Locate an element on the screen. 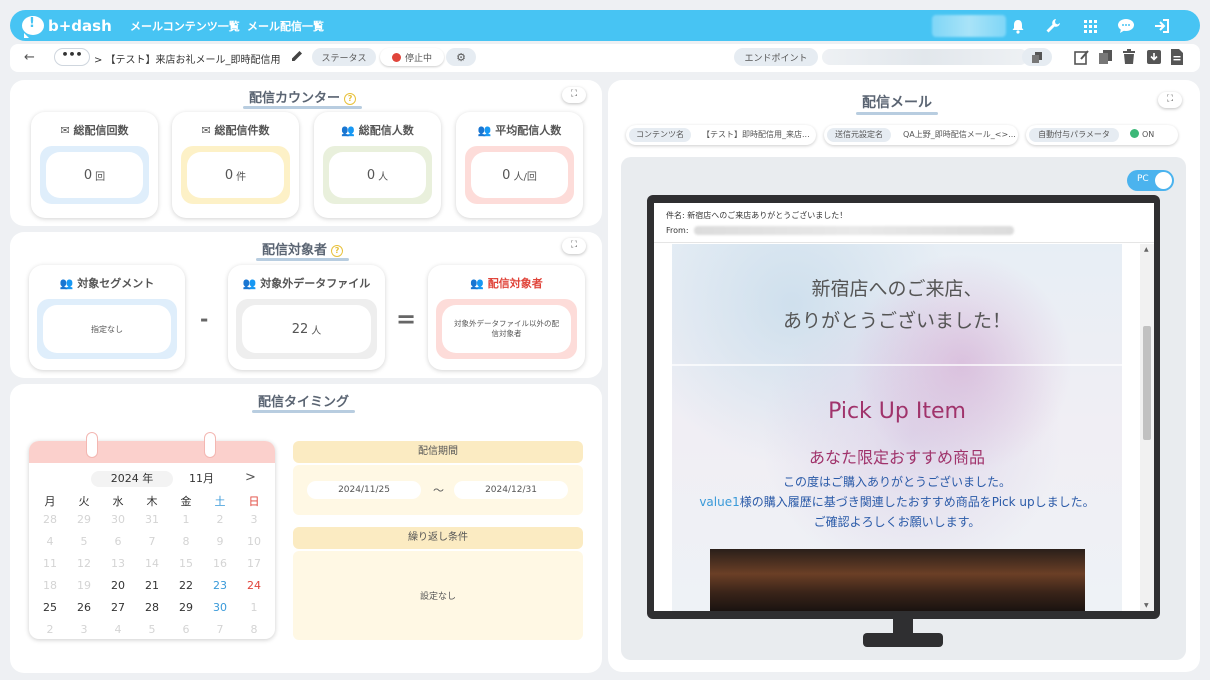 The image size is (1210, 680). average-recipients-card: 👥 平均配信人数 0 人/回 is located at coordinates (519, 165).